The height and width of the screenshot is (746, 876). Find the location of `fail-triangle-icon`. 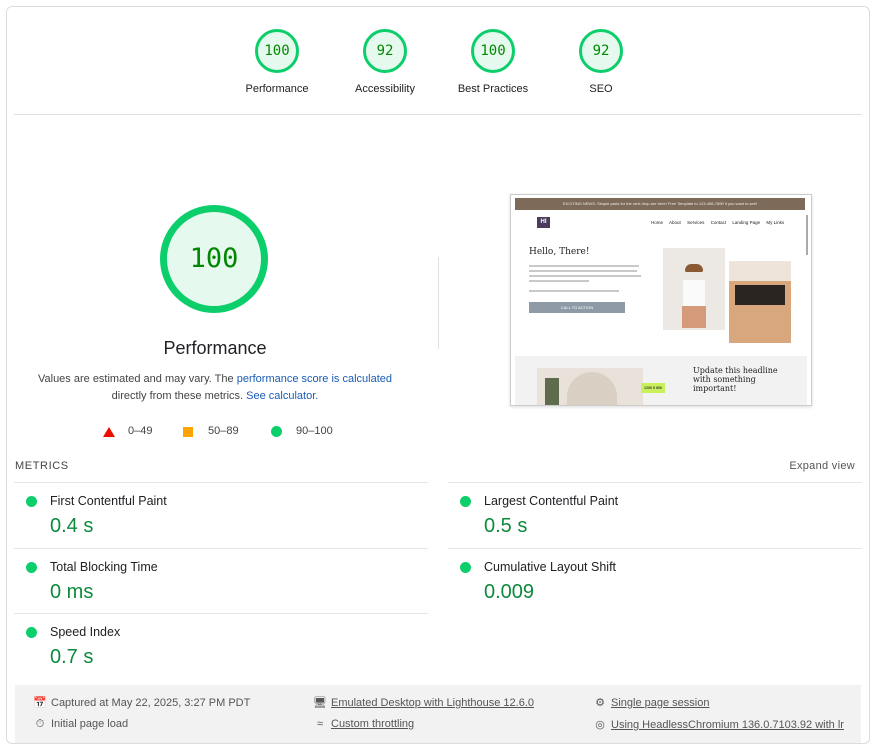

fail-triangle-icon is located at coordinates (109, 432).